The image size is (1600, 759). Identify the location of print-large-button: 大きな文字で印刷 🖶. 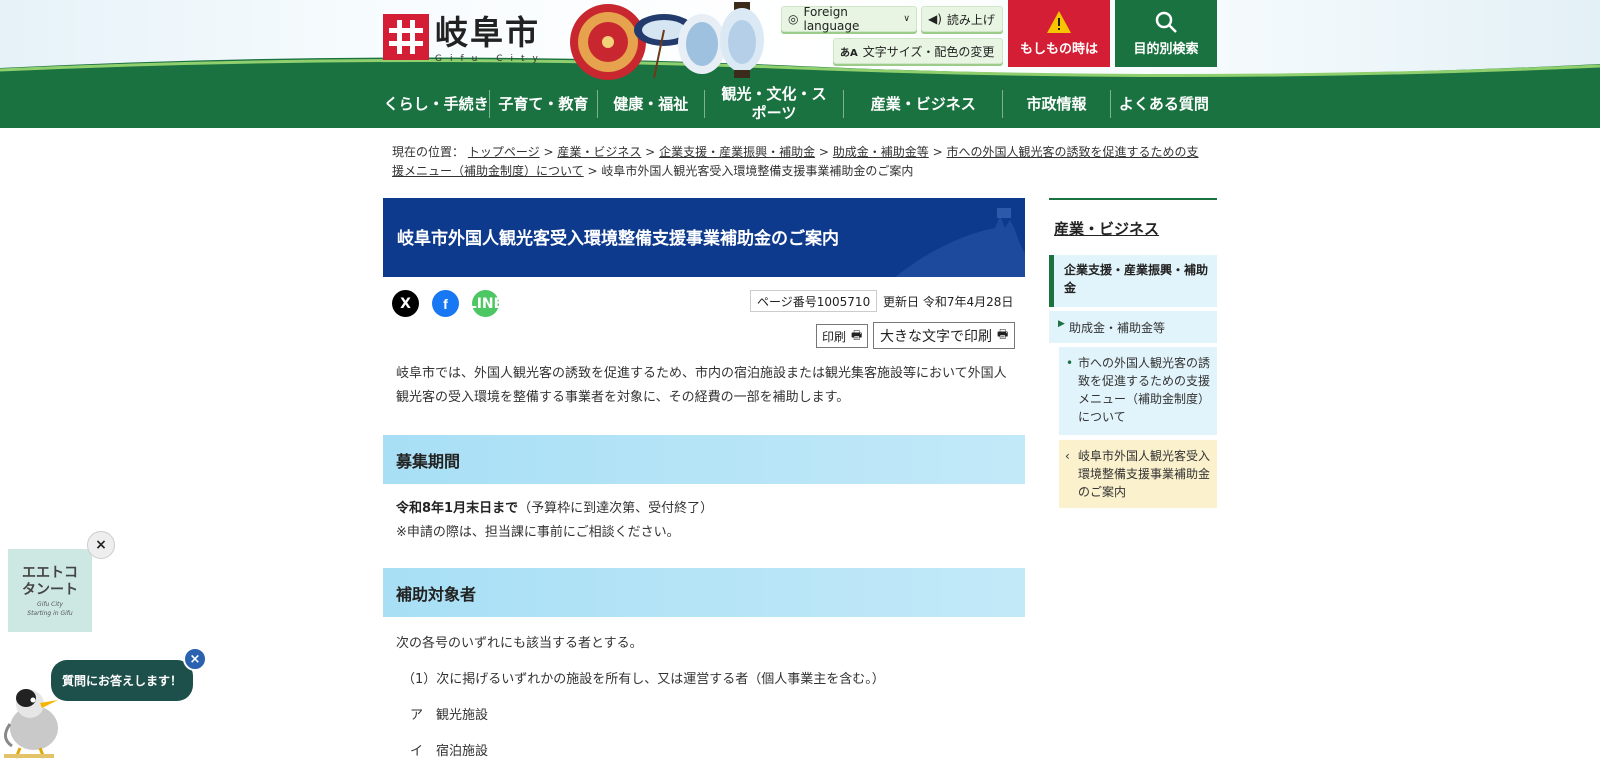
(944, 335).